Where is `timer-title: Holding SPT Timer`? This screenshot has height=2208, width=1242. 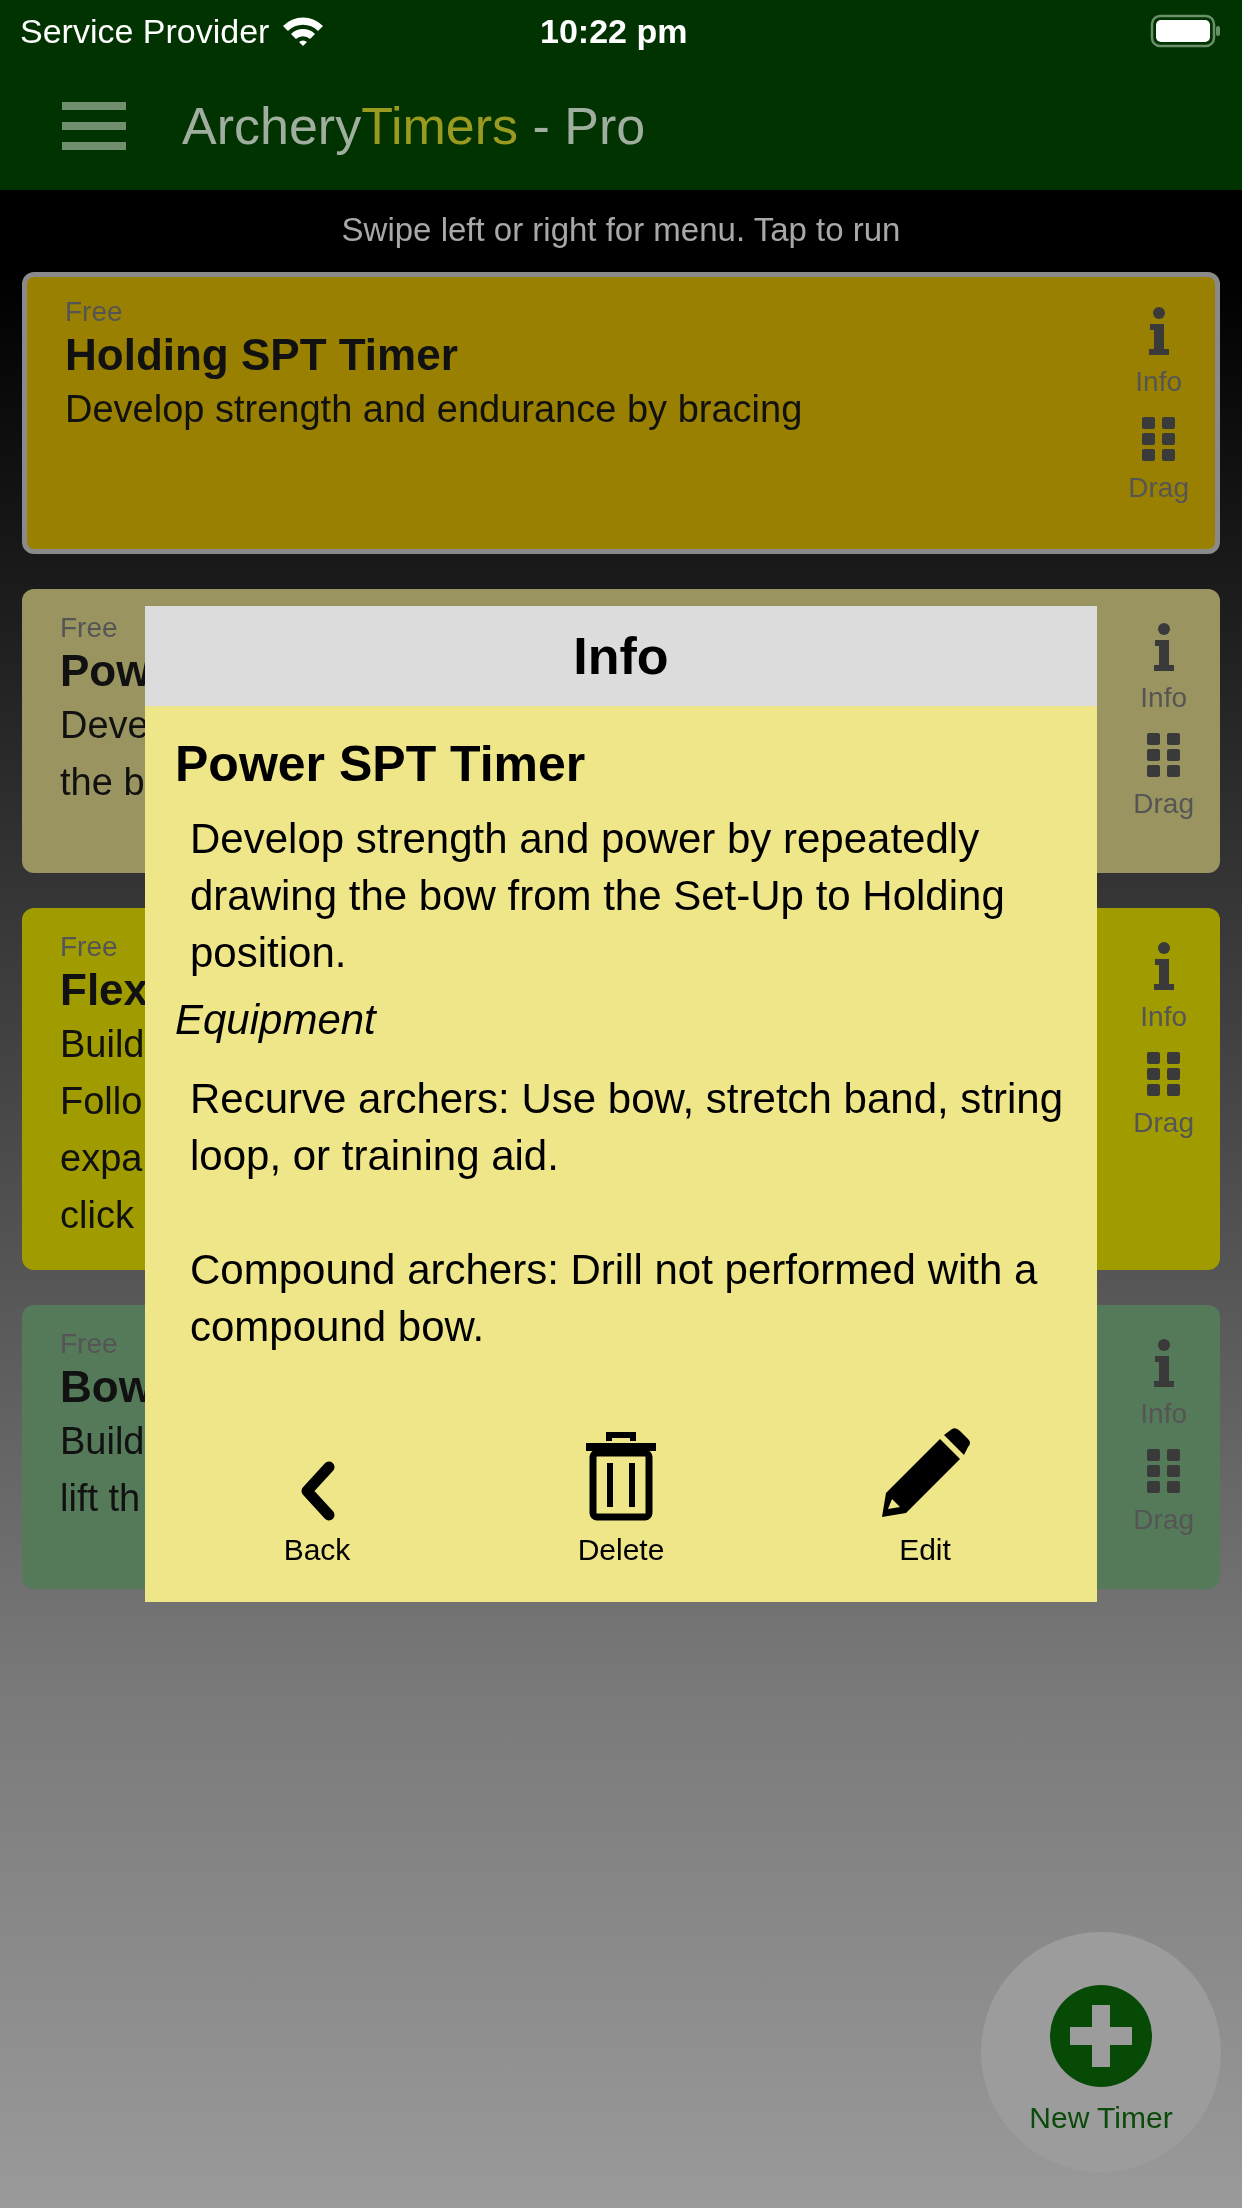
timer-title: Holding SPT Timer is located at coordinates (262, 355).